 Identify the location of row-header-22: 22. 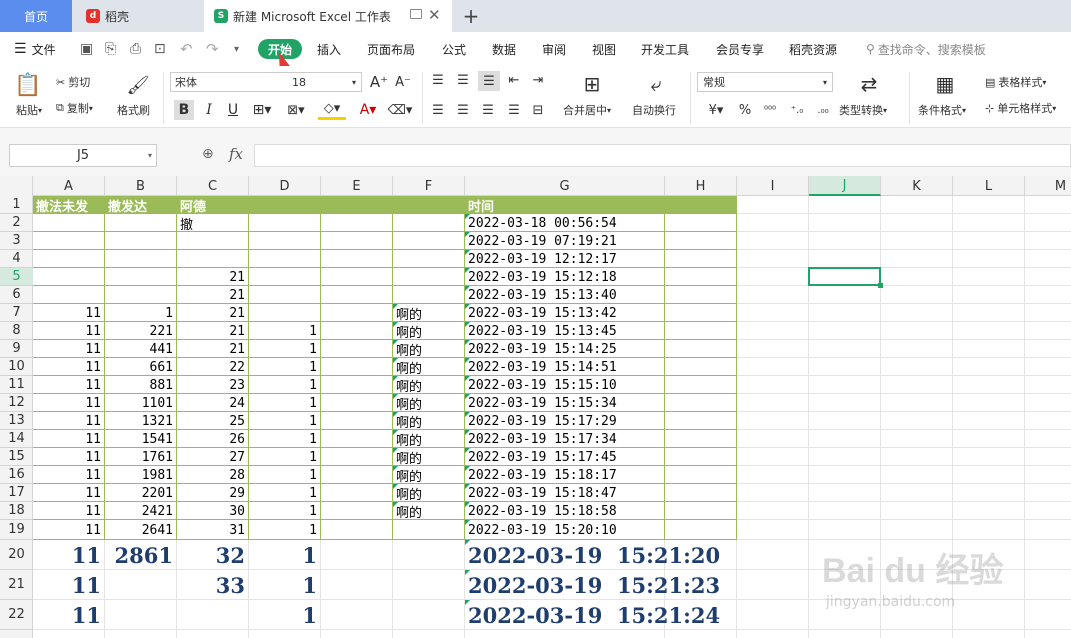
(16, 615).